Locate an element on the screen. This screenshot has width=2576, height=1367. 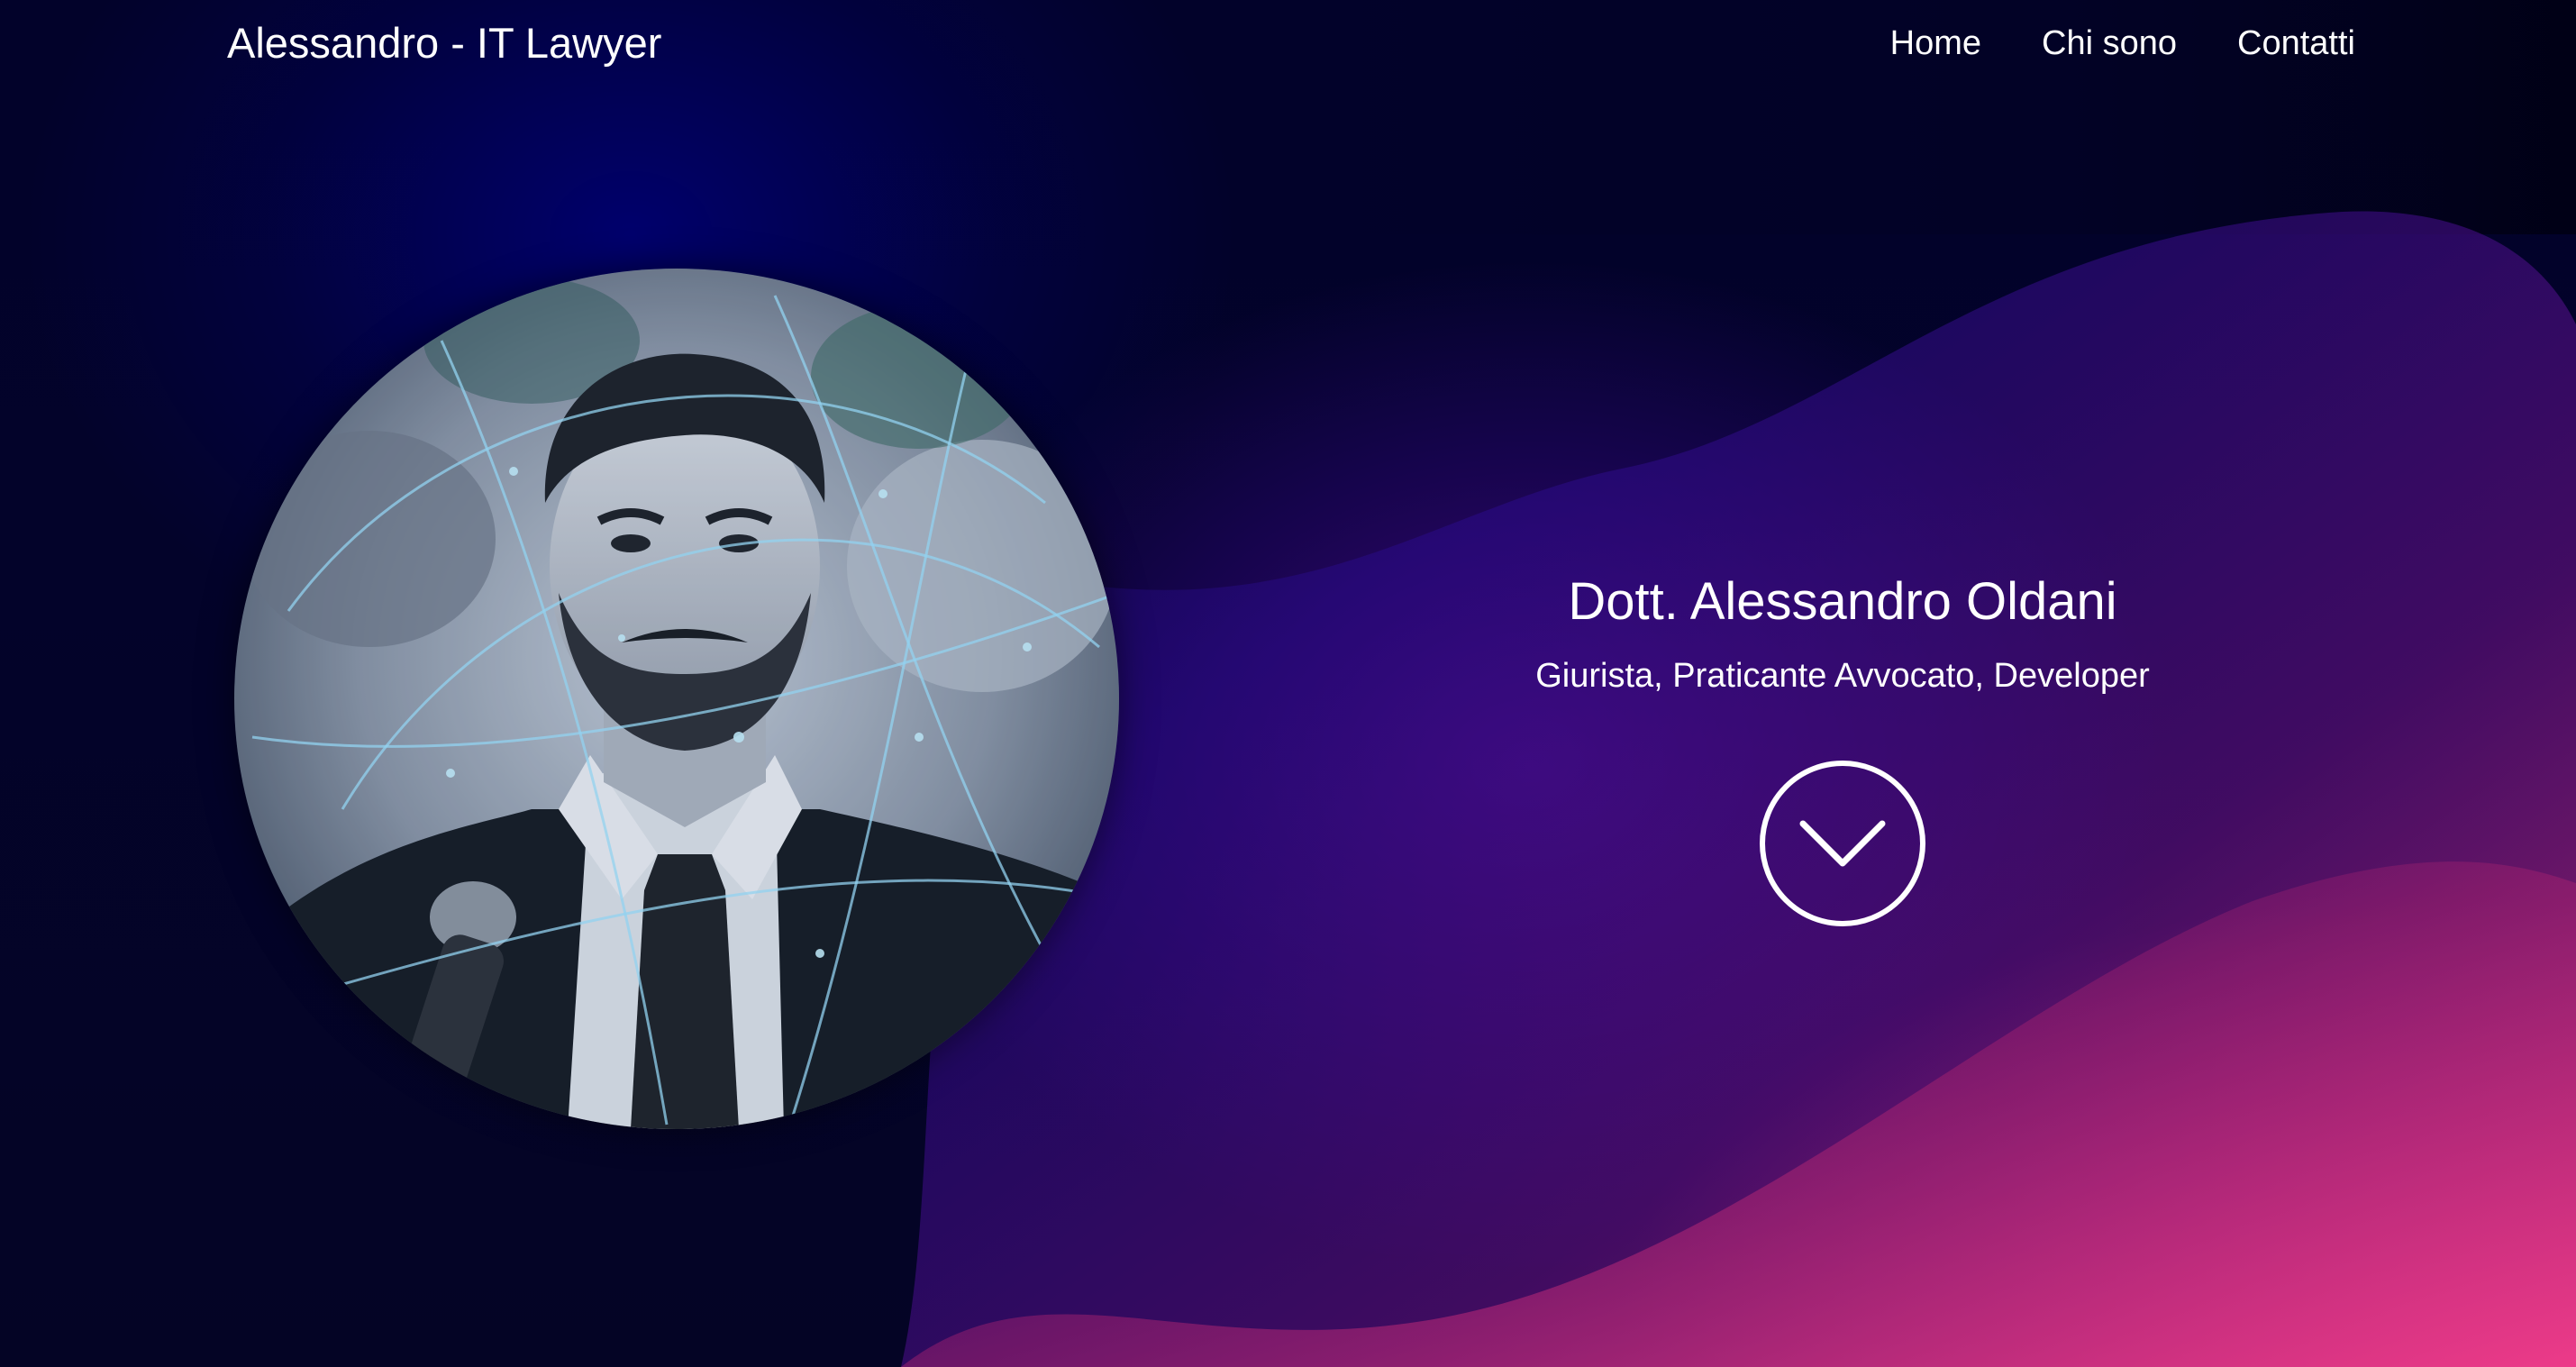
nav-link-contatti: Contatti is located at coordinates (2296, 43).